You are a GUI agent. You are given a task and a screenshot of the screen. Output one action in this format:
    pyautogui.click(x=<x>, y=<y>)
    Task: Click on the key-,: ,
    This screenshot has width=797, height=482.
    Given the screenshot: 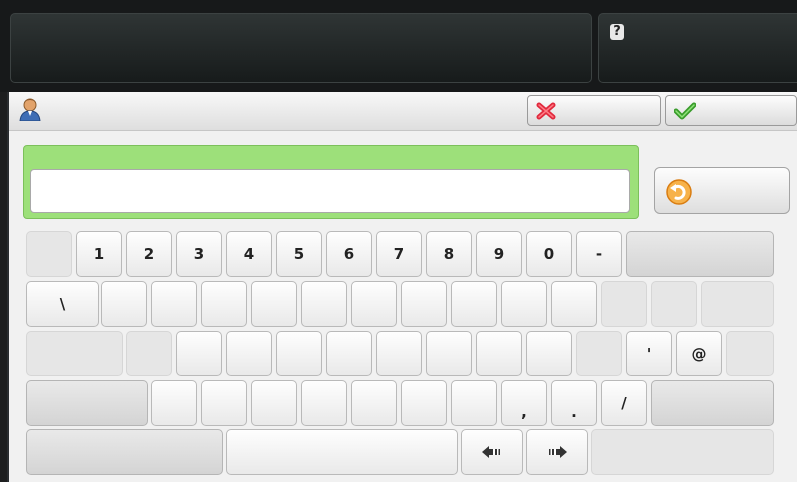 What is the action you would take?
    pyautogui.click(x=524, y=403)
    